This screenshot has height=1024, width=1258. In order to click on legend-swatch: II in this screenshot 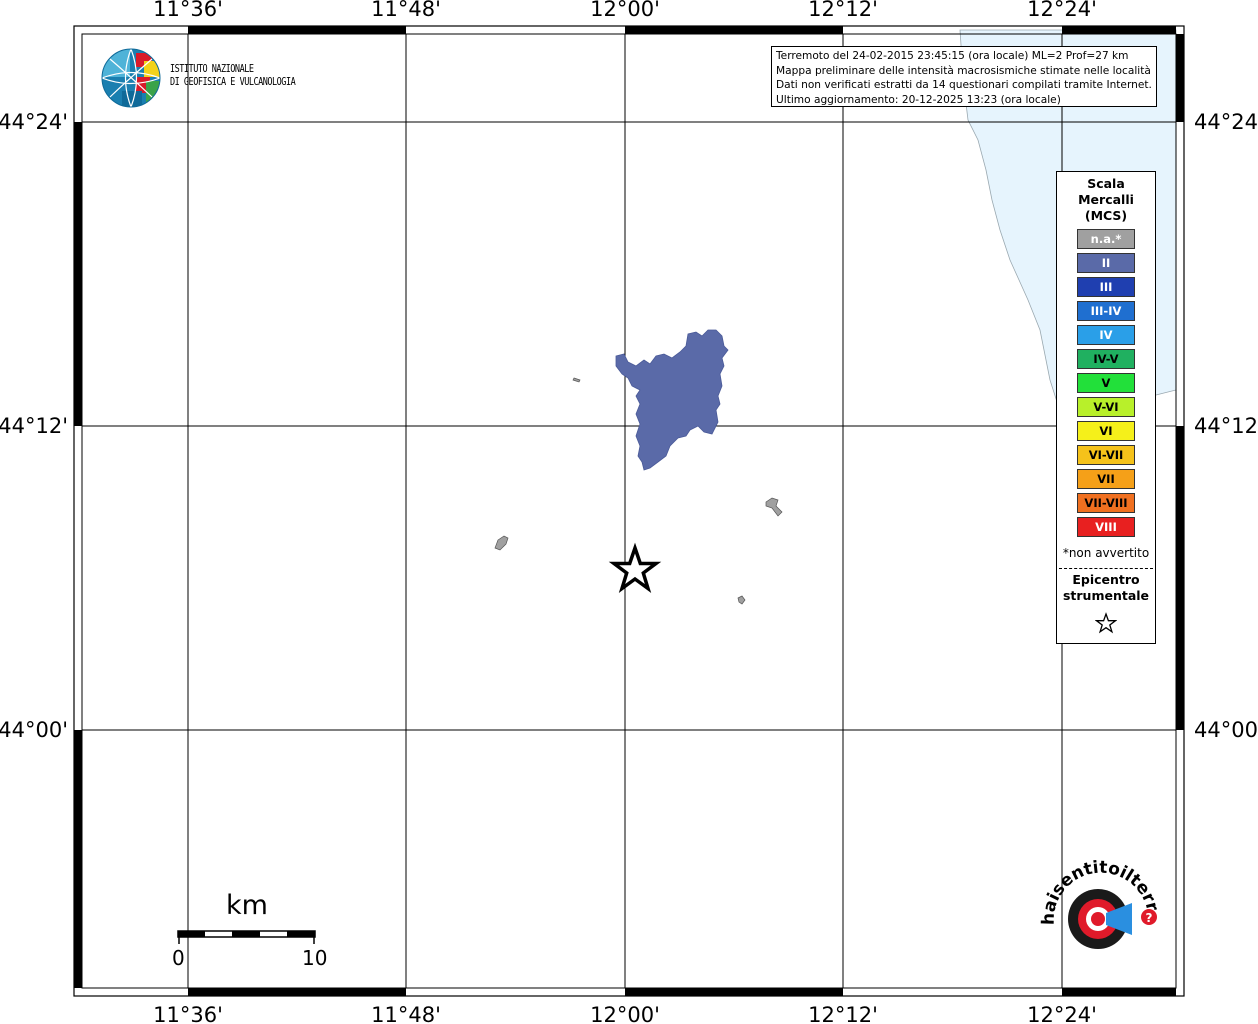, I will do `click(1106, 263)`.